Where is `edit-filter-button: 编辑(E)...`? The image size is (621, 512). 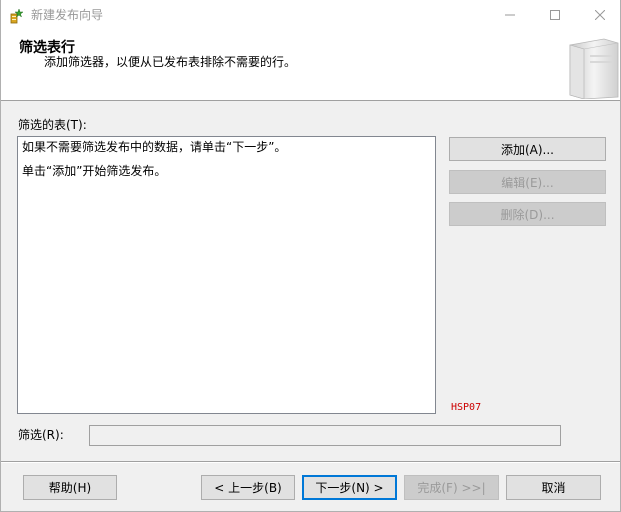
edit-filter-button: 编辑(E)... is located at coordinates (527, 182).